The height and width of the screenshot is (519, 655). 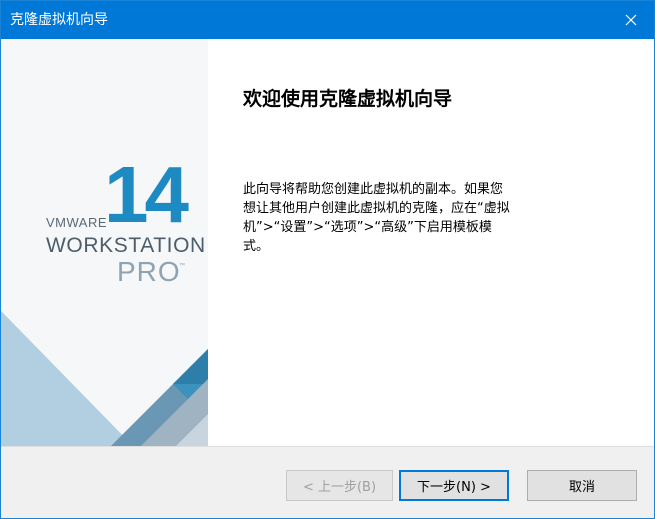 What do you see at coordinates (454, 485) in the screenshot?
I see `next-button: 下一步(N) >` at bounding box center [454, 485].